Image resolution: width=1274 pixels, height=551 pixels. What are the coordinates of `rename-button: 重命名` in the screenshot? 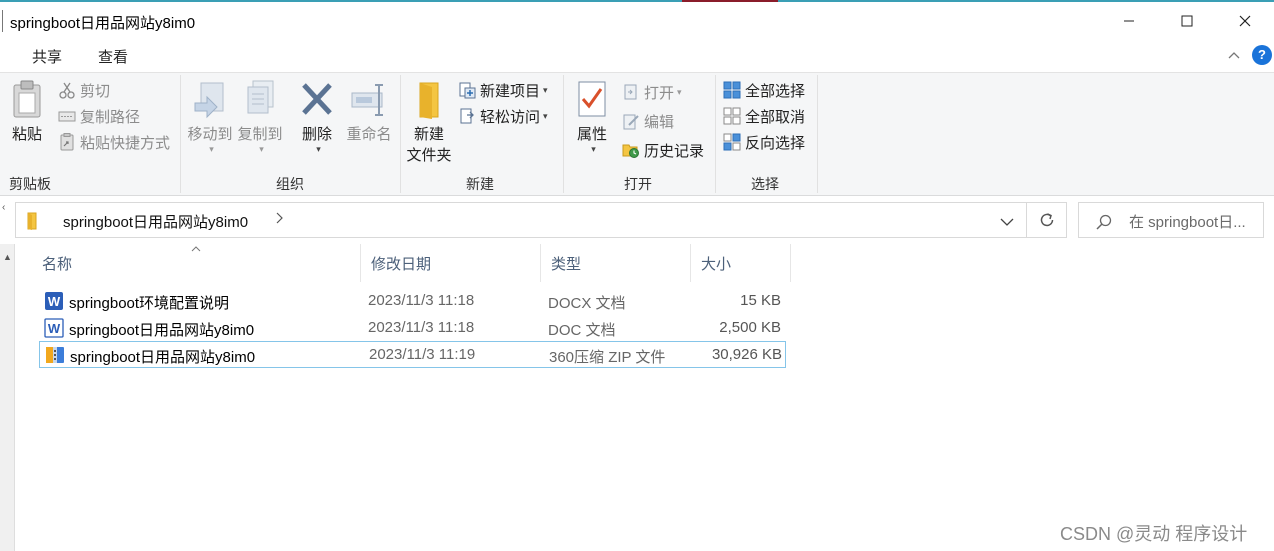 It's located at (369, 111).